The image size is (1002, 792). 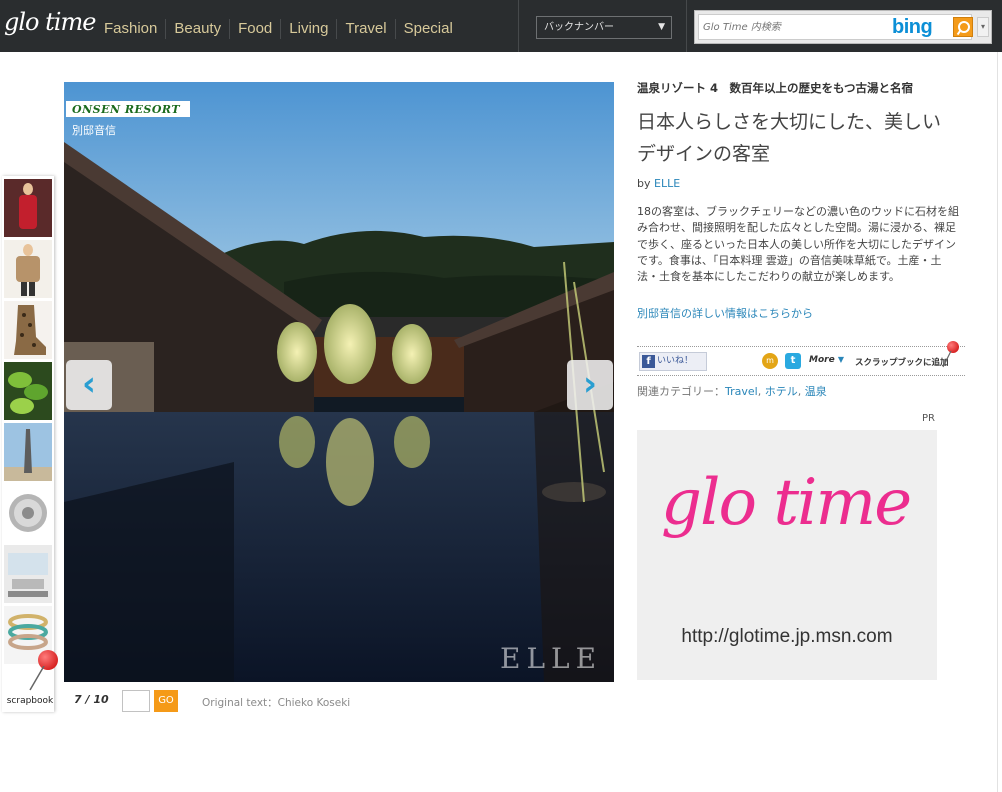 What do you see at coordinates (365, 29) in the screenshot?
I see `nav-item-travel: Travel` at bounding box center [365, 29].